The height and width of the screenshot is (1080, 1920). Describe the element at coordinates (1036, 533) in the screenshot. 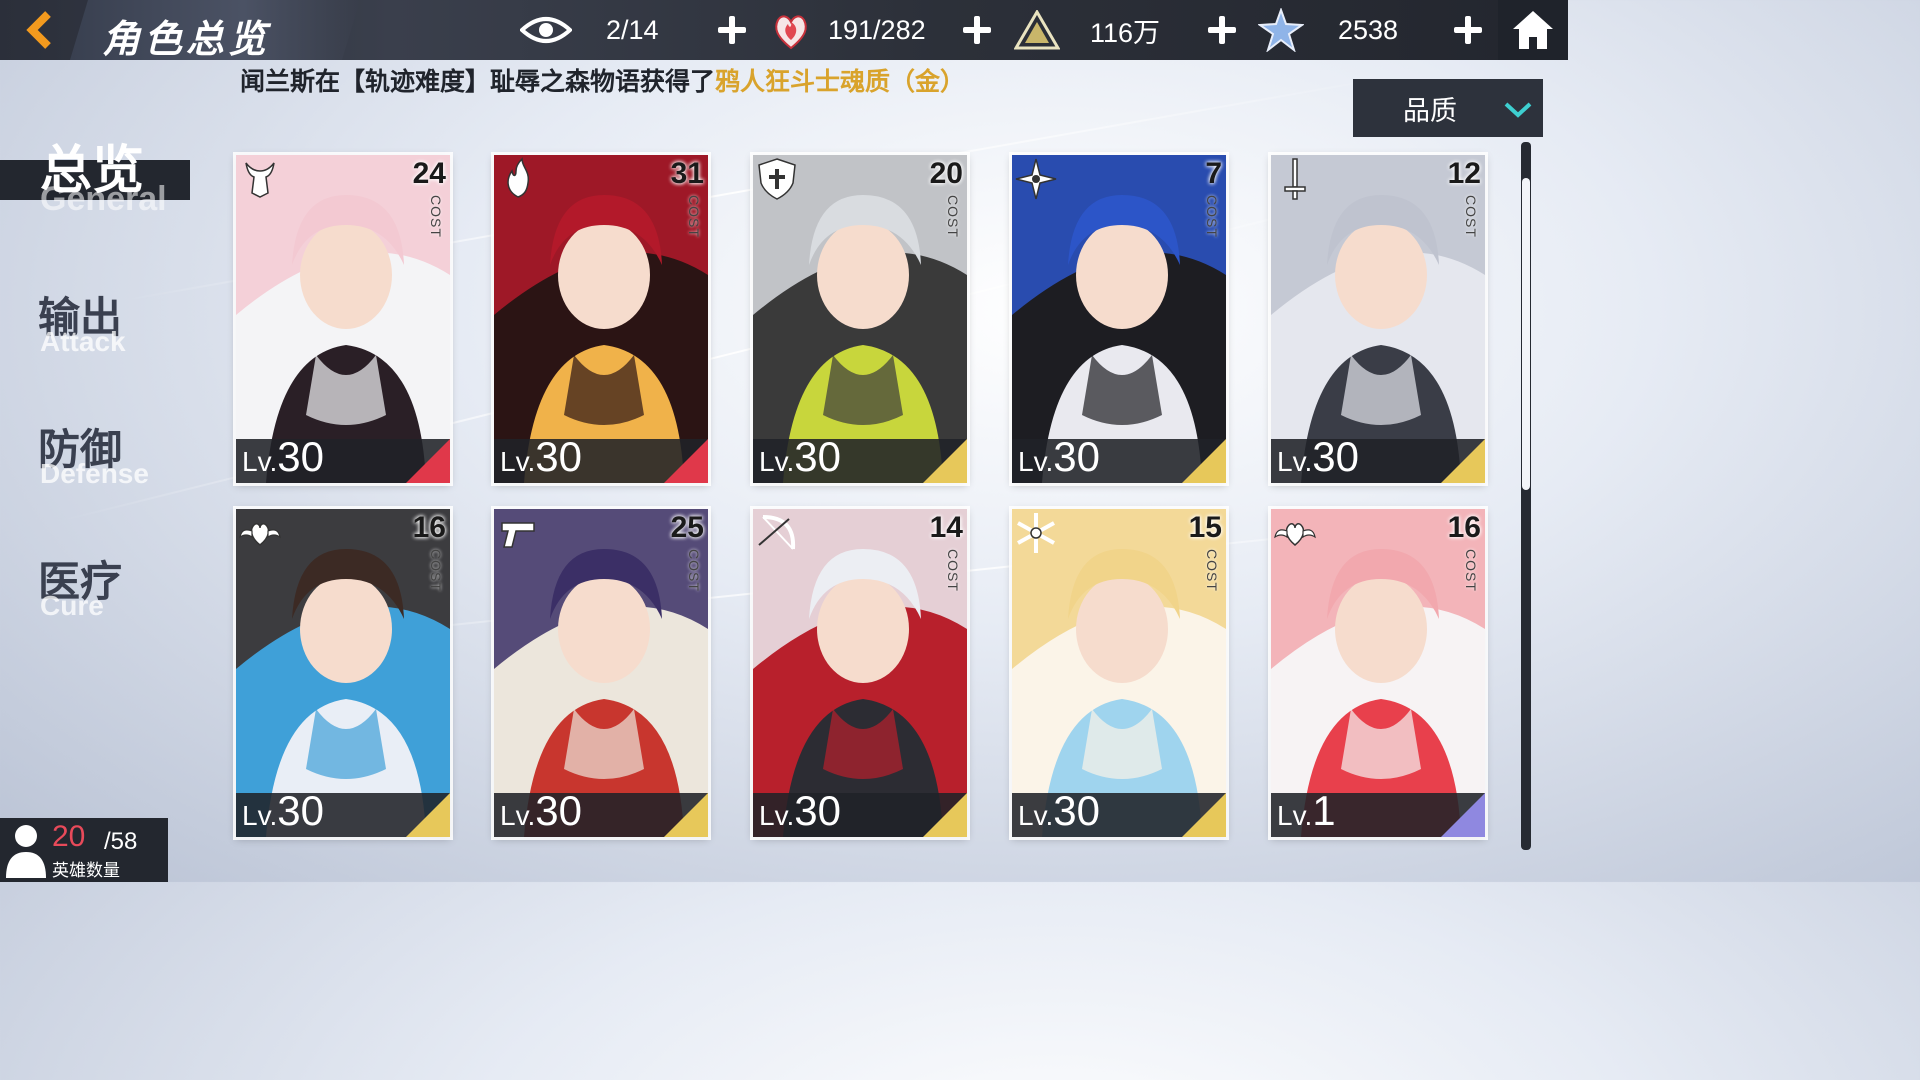

I see `snowflake-icon` at that location.